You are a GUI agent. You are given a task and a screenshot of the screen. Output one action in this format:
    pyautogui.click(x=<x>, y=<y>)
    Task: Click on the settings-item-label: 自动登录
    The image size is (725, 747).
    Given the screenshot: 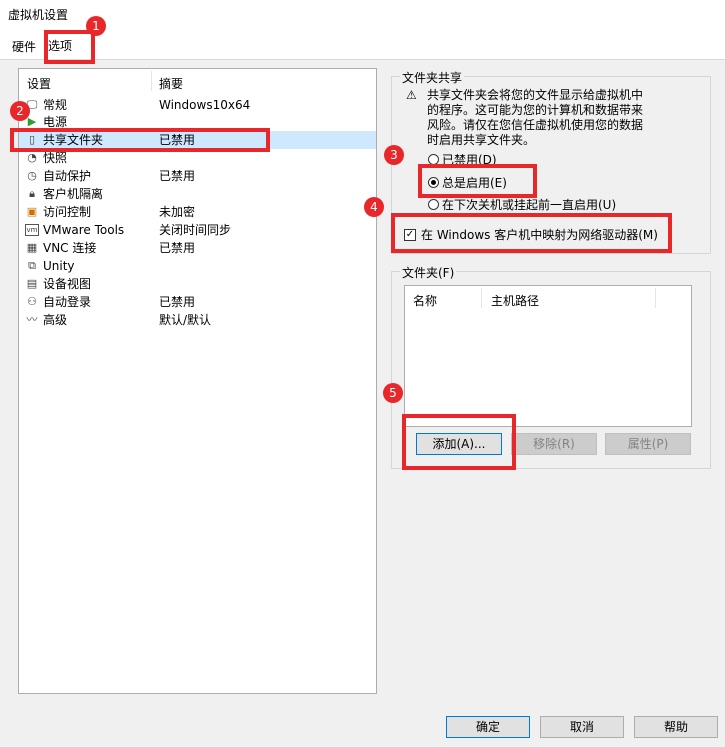 What is the action you would take?
    pyautogui.click(x=67, y=302)
    